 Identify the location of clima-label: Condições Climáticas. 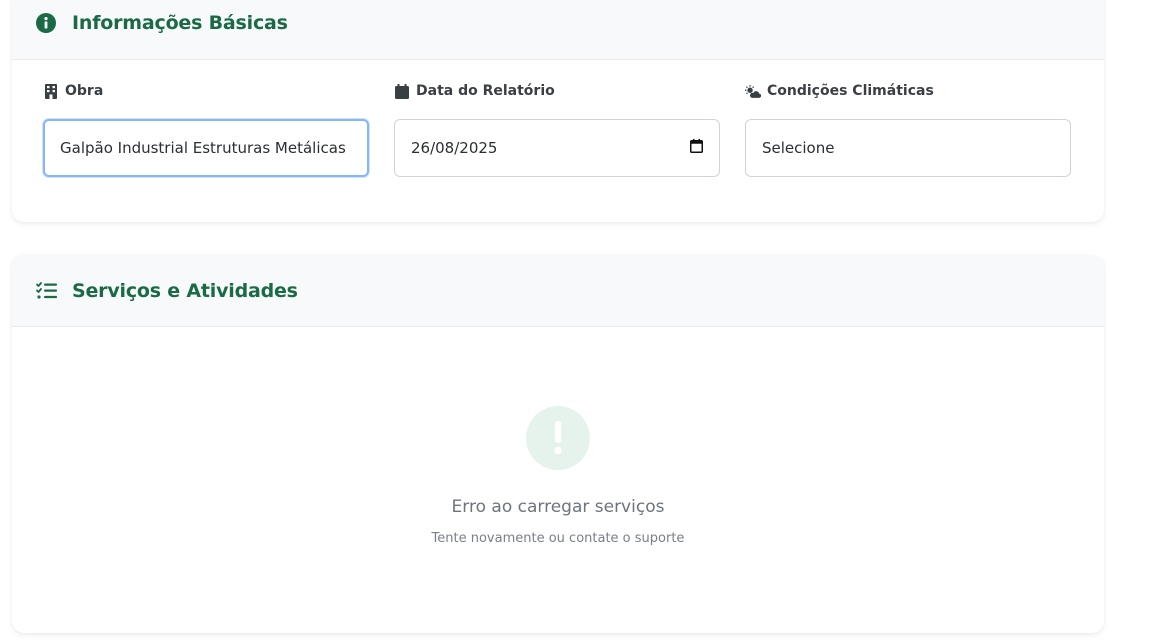
(839, 91).